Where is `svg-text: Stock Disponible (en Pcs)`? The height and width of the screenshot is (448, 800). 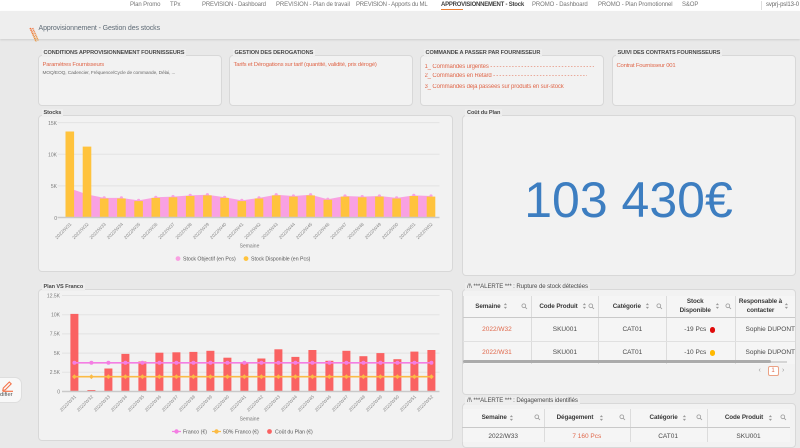
svg-text: Stock Disponible (en Pcs) is located at coordinates (281, 260).